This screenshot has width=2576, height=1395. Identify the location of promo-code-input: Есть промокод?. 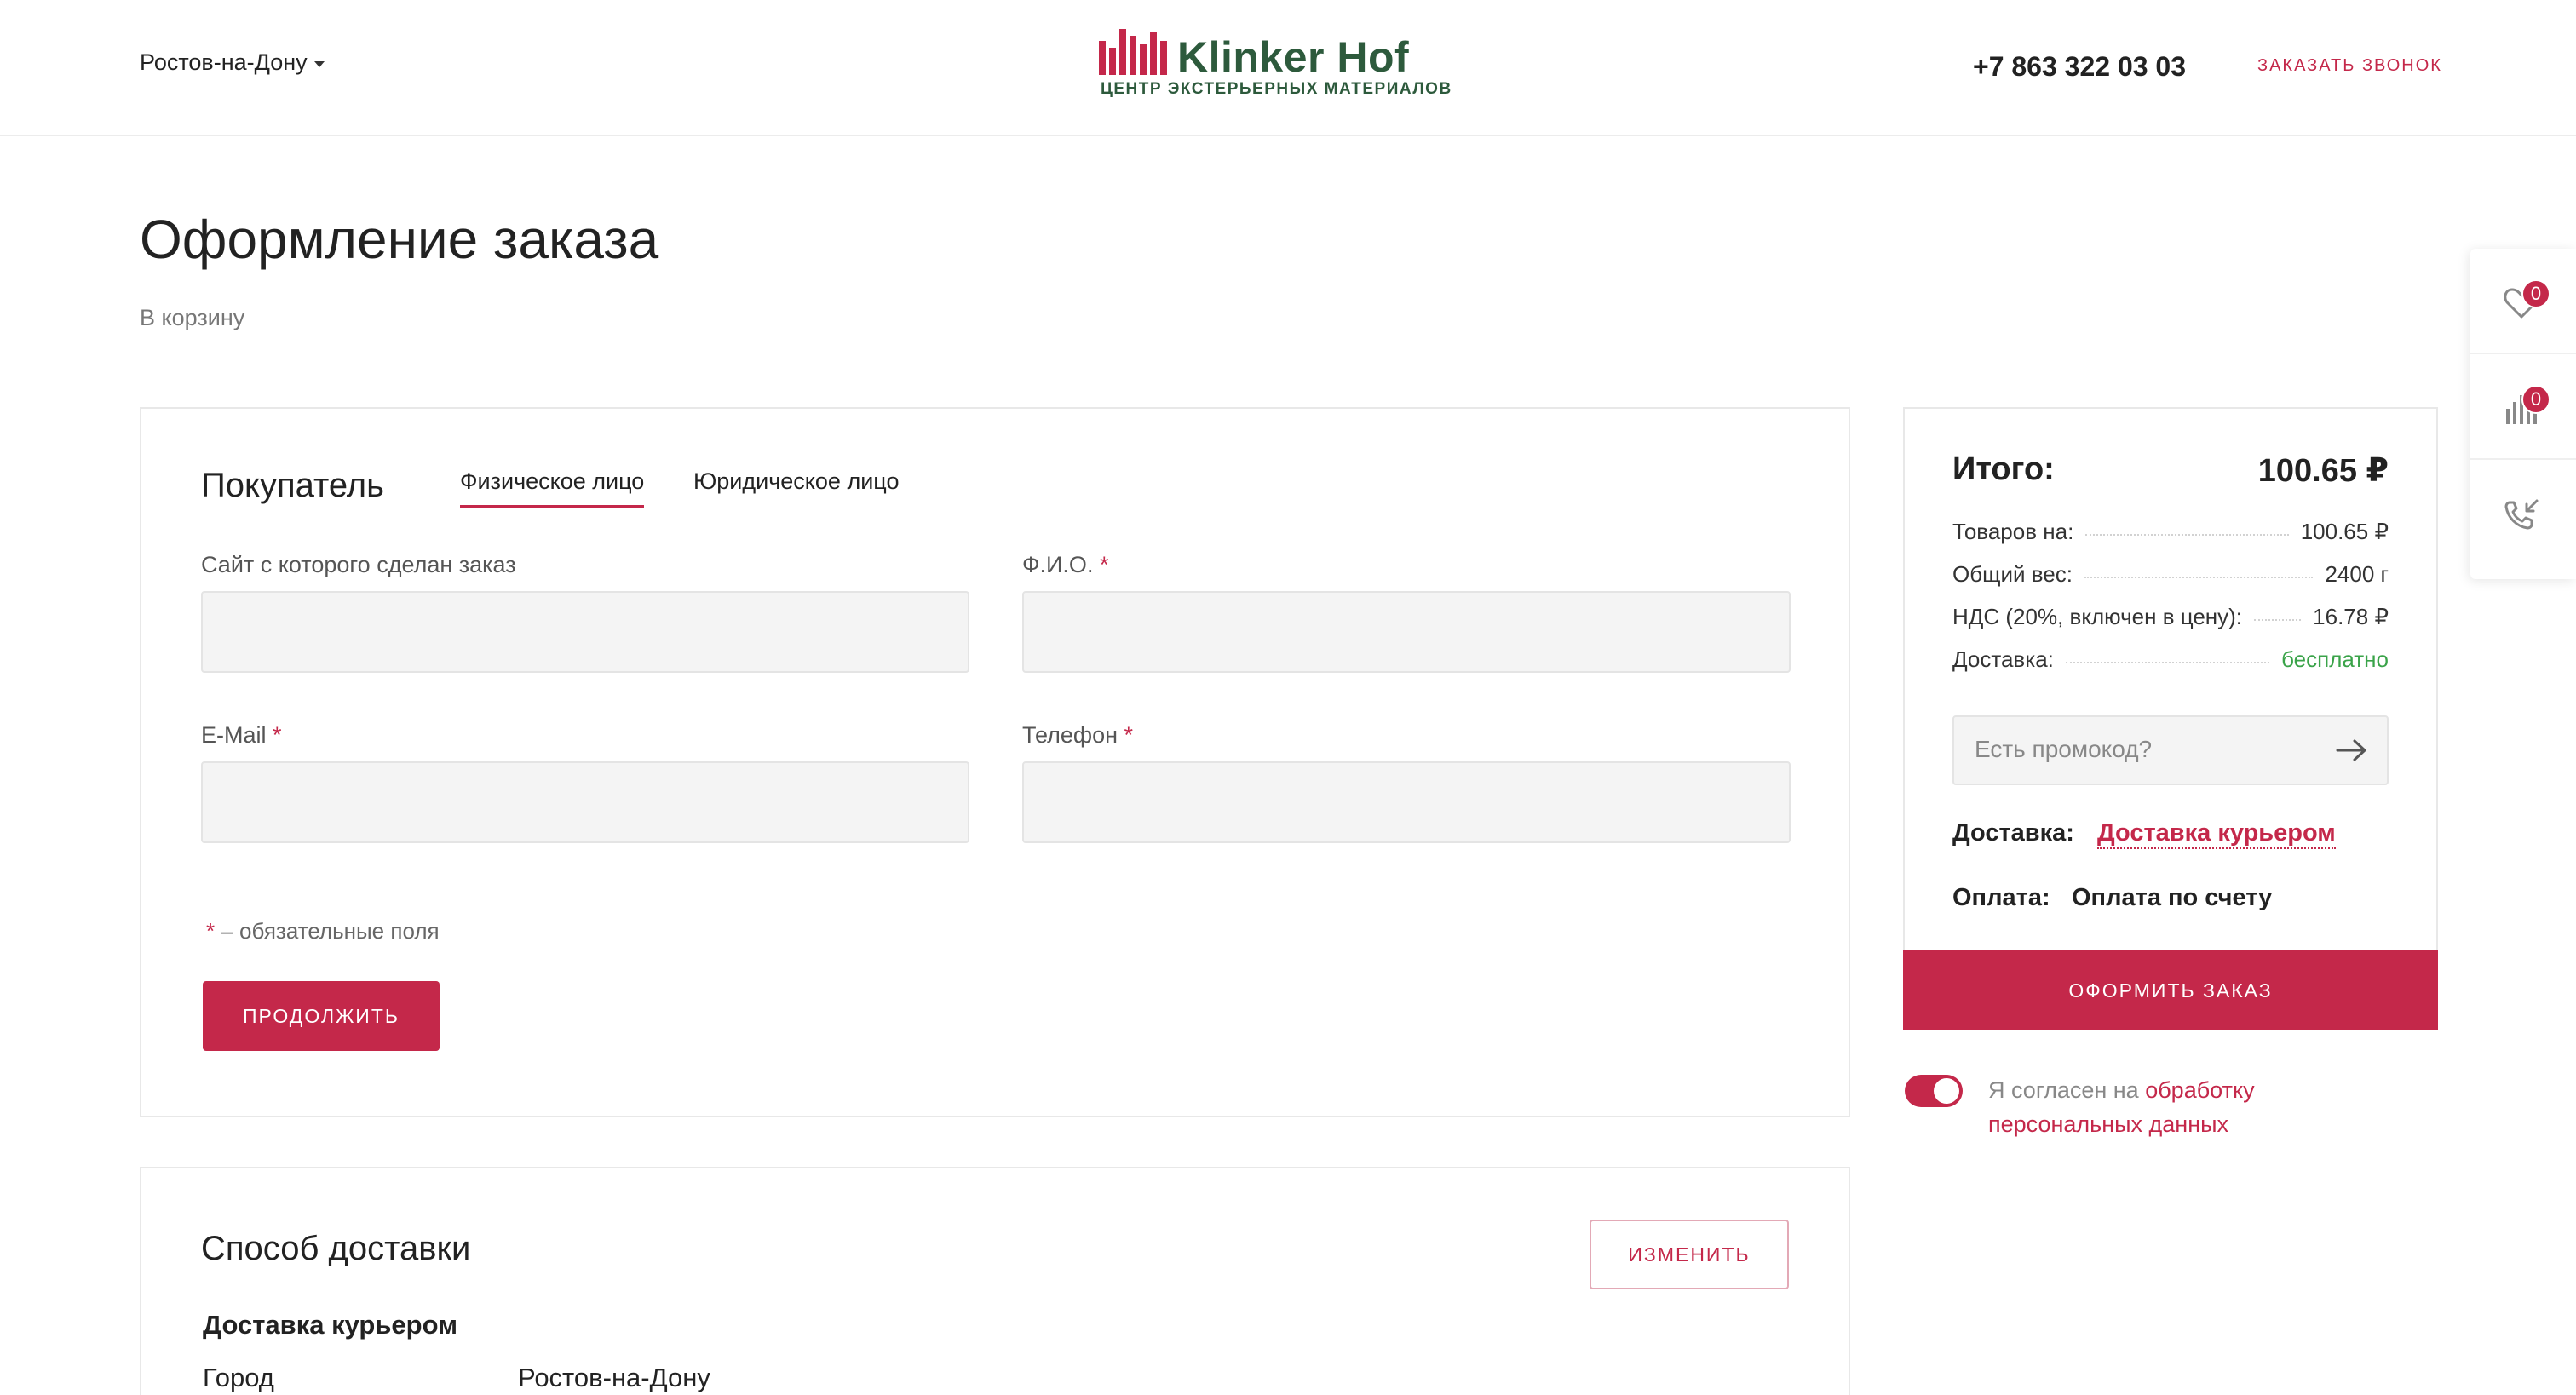
(2171, 750).